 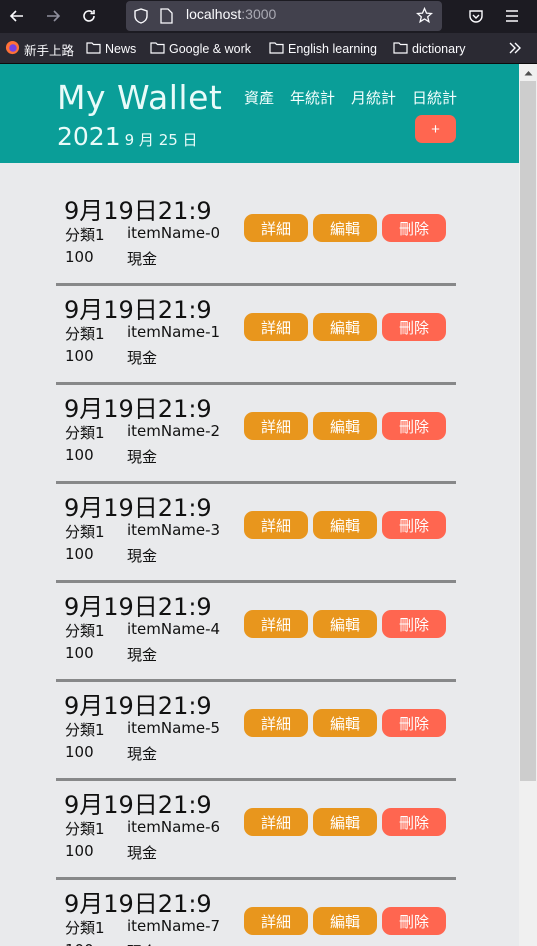 I want to click on bookmark-label: News, so click(x=121, y=49).